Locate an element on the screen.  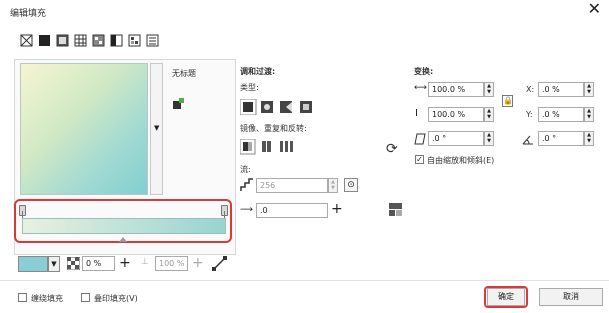
transform-header: 变换: is located at coordinates (424, 71).